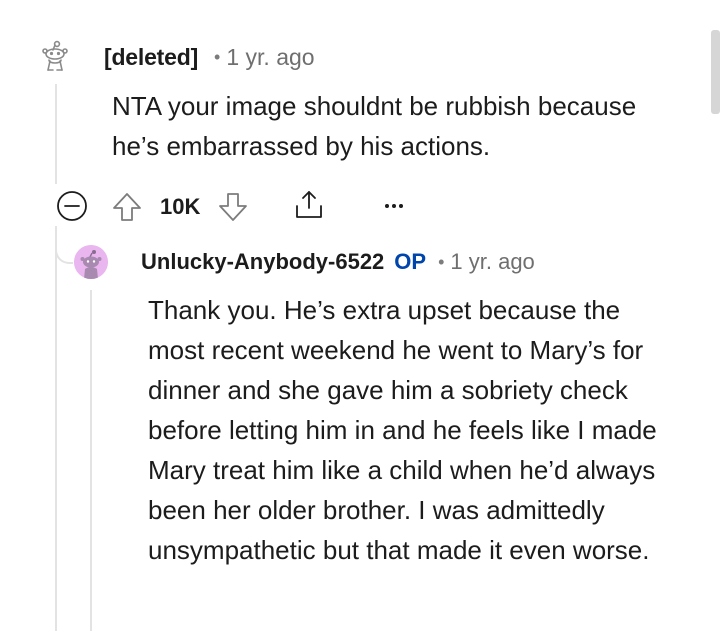  I want to click on snoo-avatar-icon, so click(91, 262).